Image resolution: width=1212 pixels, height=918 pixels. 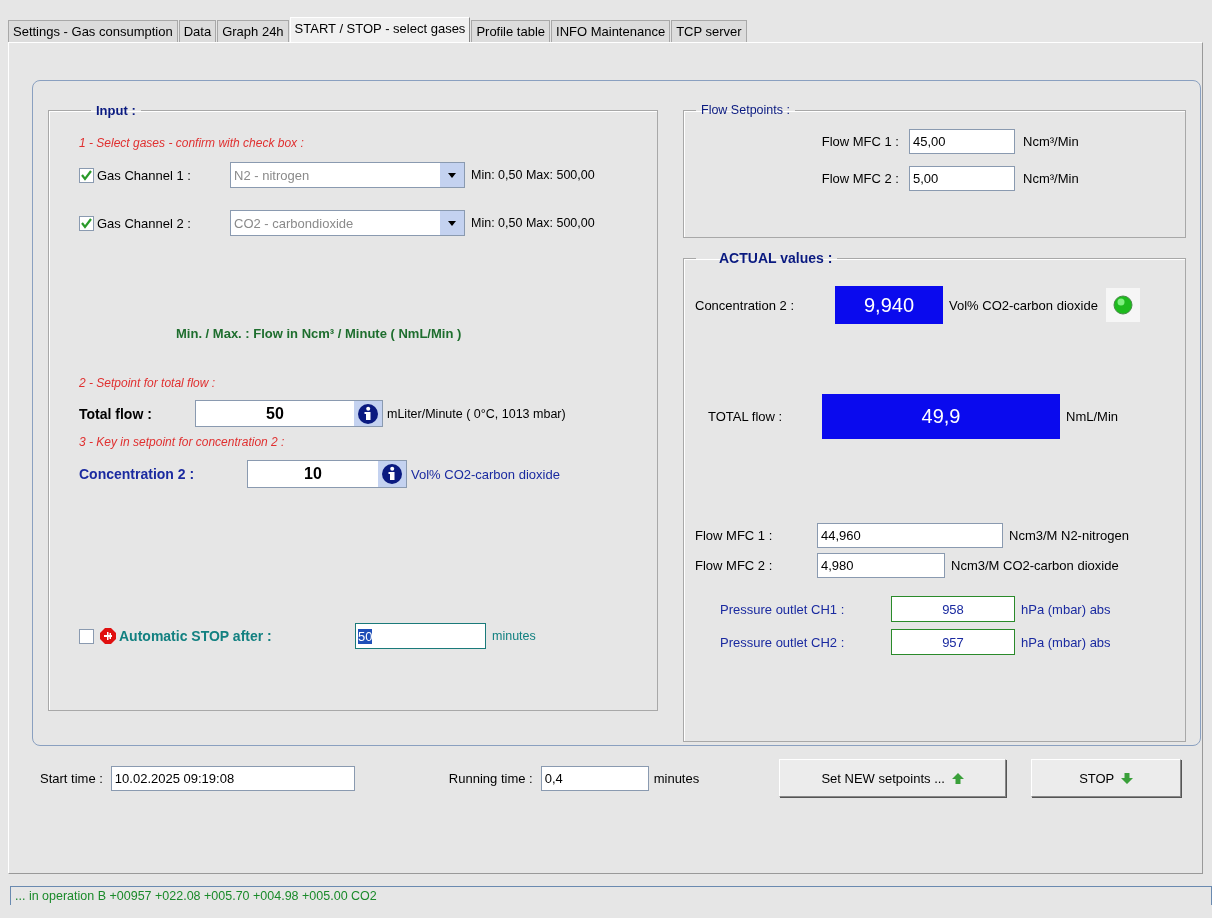 What do you see at coordinates (148, 383) in the screenshot?
I see `instruction-text: 2 - Setpoint for total flow :` at bounding box center [148, 383].